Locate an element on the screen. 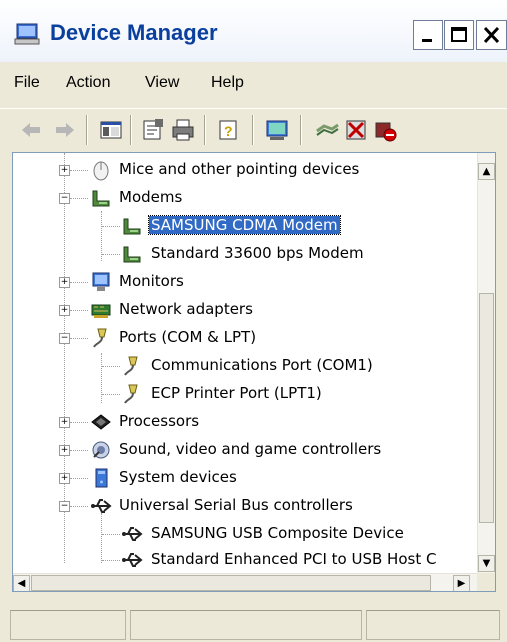 This screenshot has width=507, height=642. scroll-down-button: ▼ is located at coordinates (486, 563).